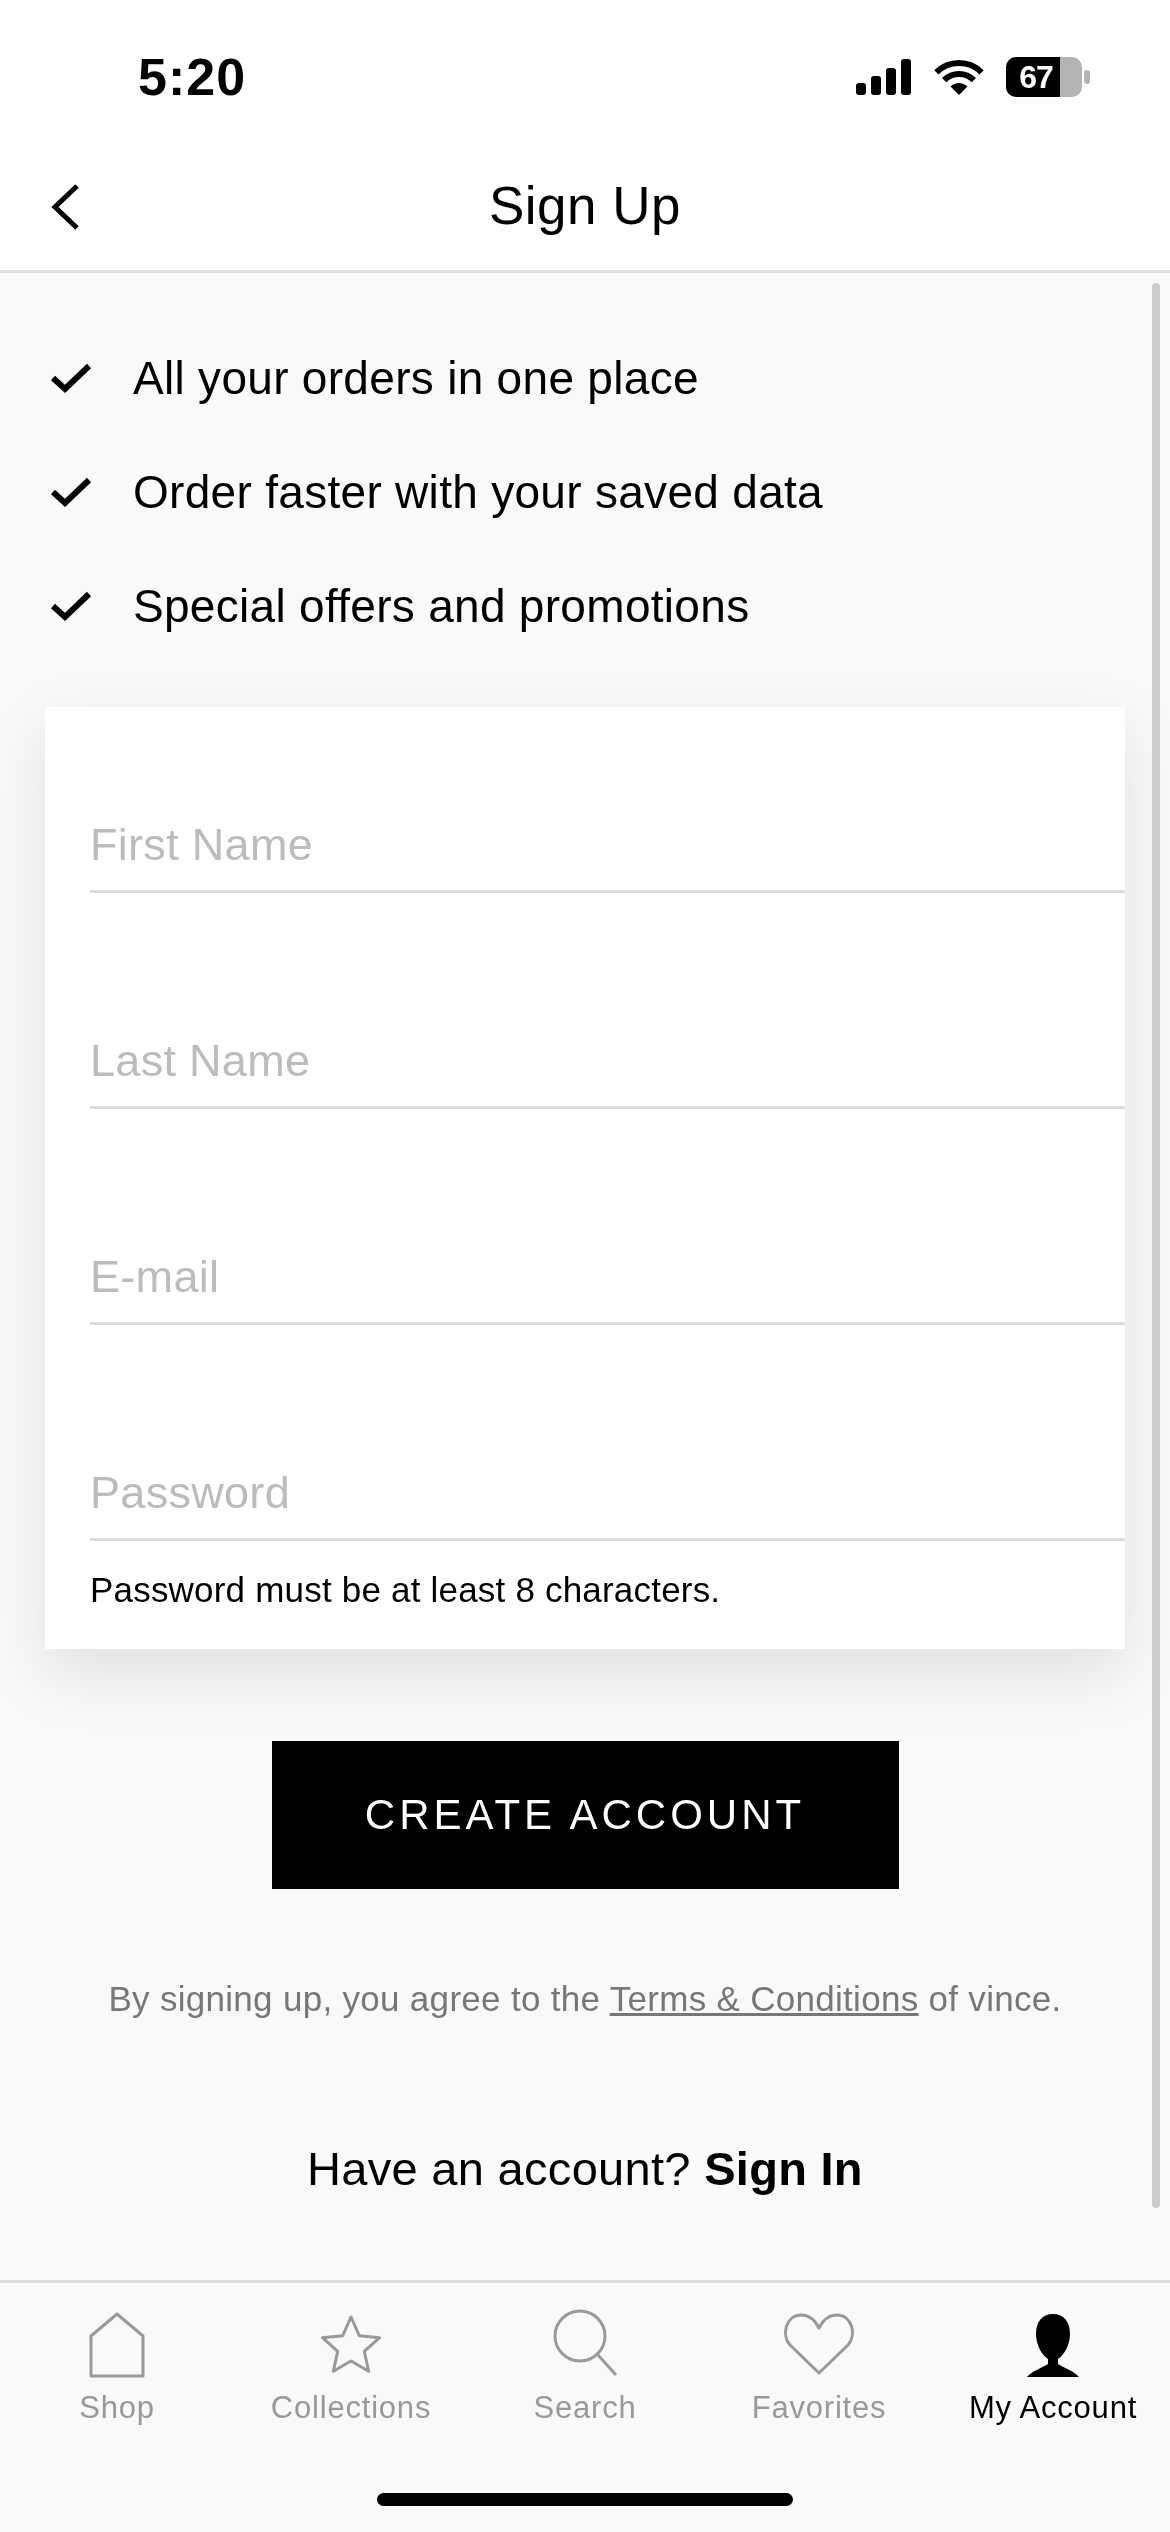 The width and height of the screenshot is (1170, 2532). I want to click on tab-item: Search, so click(585, 2368).